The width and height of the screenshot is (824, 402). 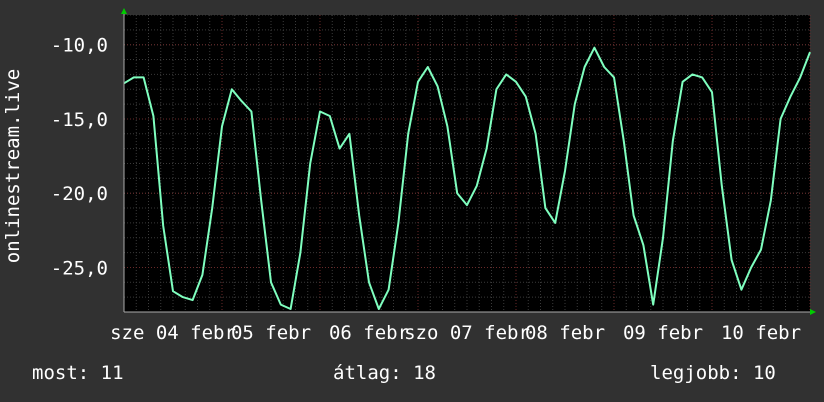 What do you see at coordinates (124, 11) in the screenshot?
I see `y-axis-arrow-icon` at bounding box center [124, 11].